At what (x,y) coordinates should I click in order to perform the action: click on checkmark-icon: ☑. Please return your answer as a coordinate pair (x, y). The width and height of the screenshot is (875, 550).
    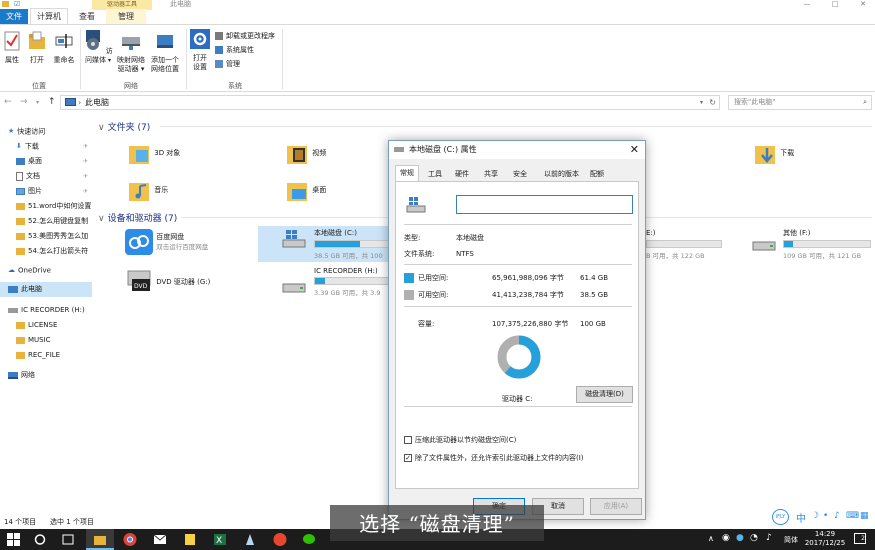
    Looking at the image, I should click on (17, 4).